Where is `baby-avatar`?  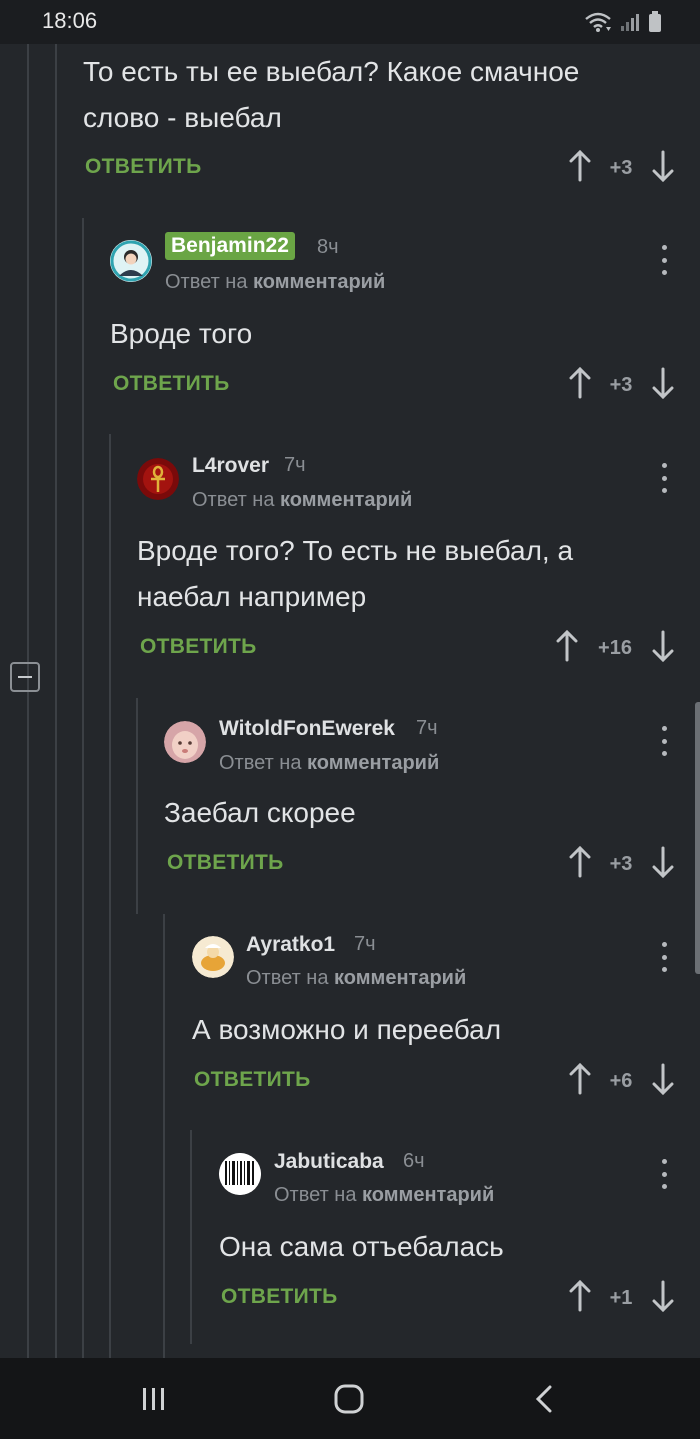
baby-avatar is located at coordinates (185, 742).